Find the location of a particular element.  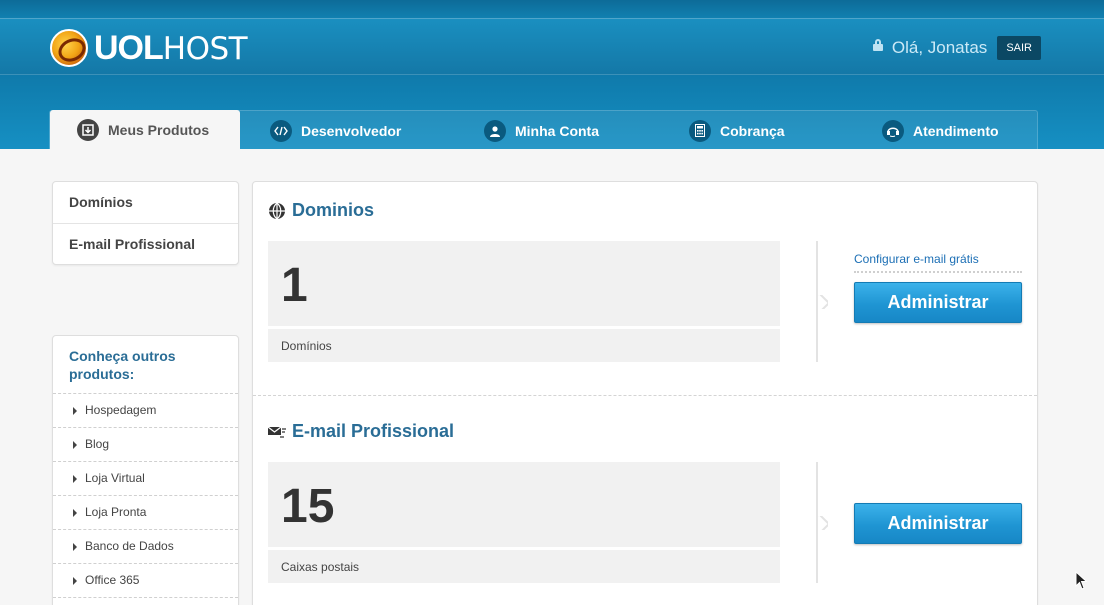

logo-text: UOLHOST is located at coordinates (171, 47).